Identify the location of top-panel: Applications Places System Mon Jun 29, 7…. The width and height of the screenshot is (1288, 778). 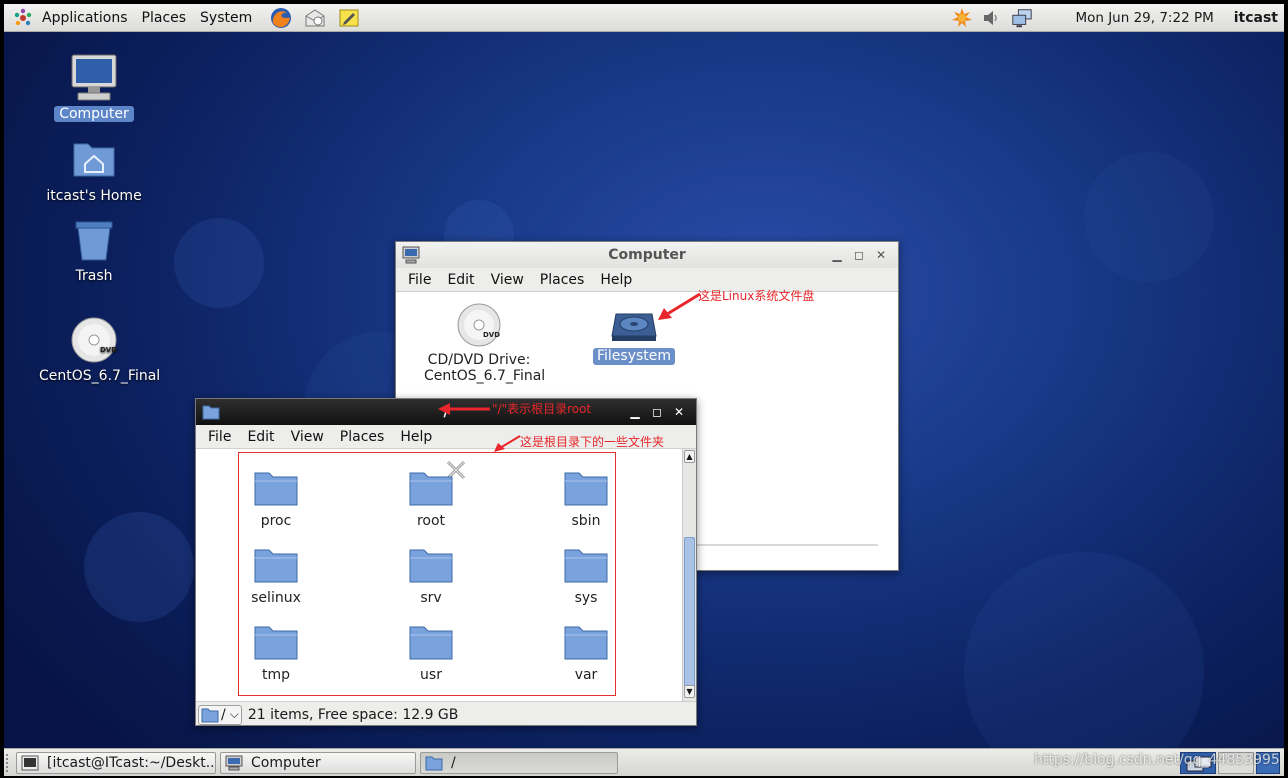
(644, 18).